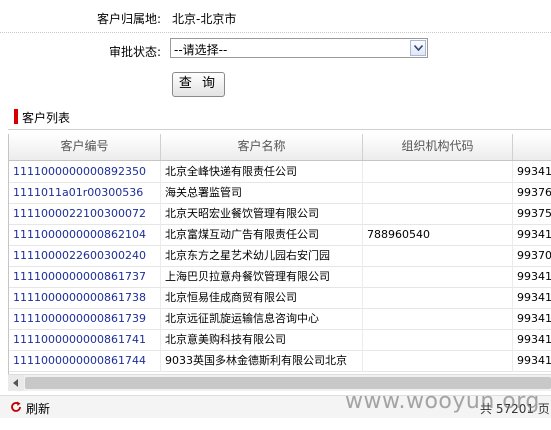 The width and height of the screenshot is (551, 430). Describe the element at coordinates (532, 171) in the screenshot. I see `cell-column-4: 993416` at that location.